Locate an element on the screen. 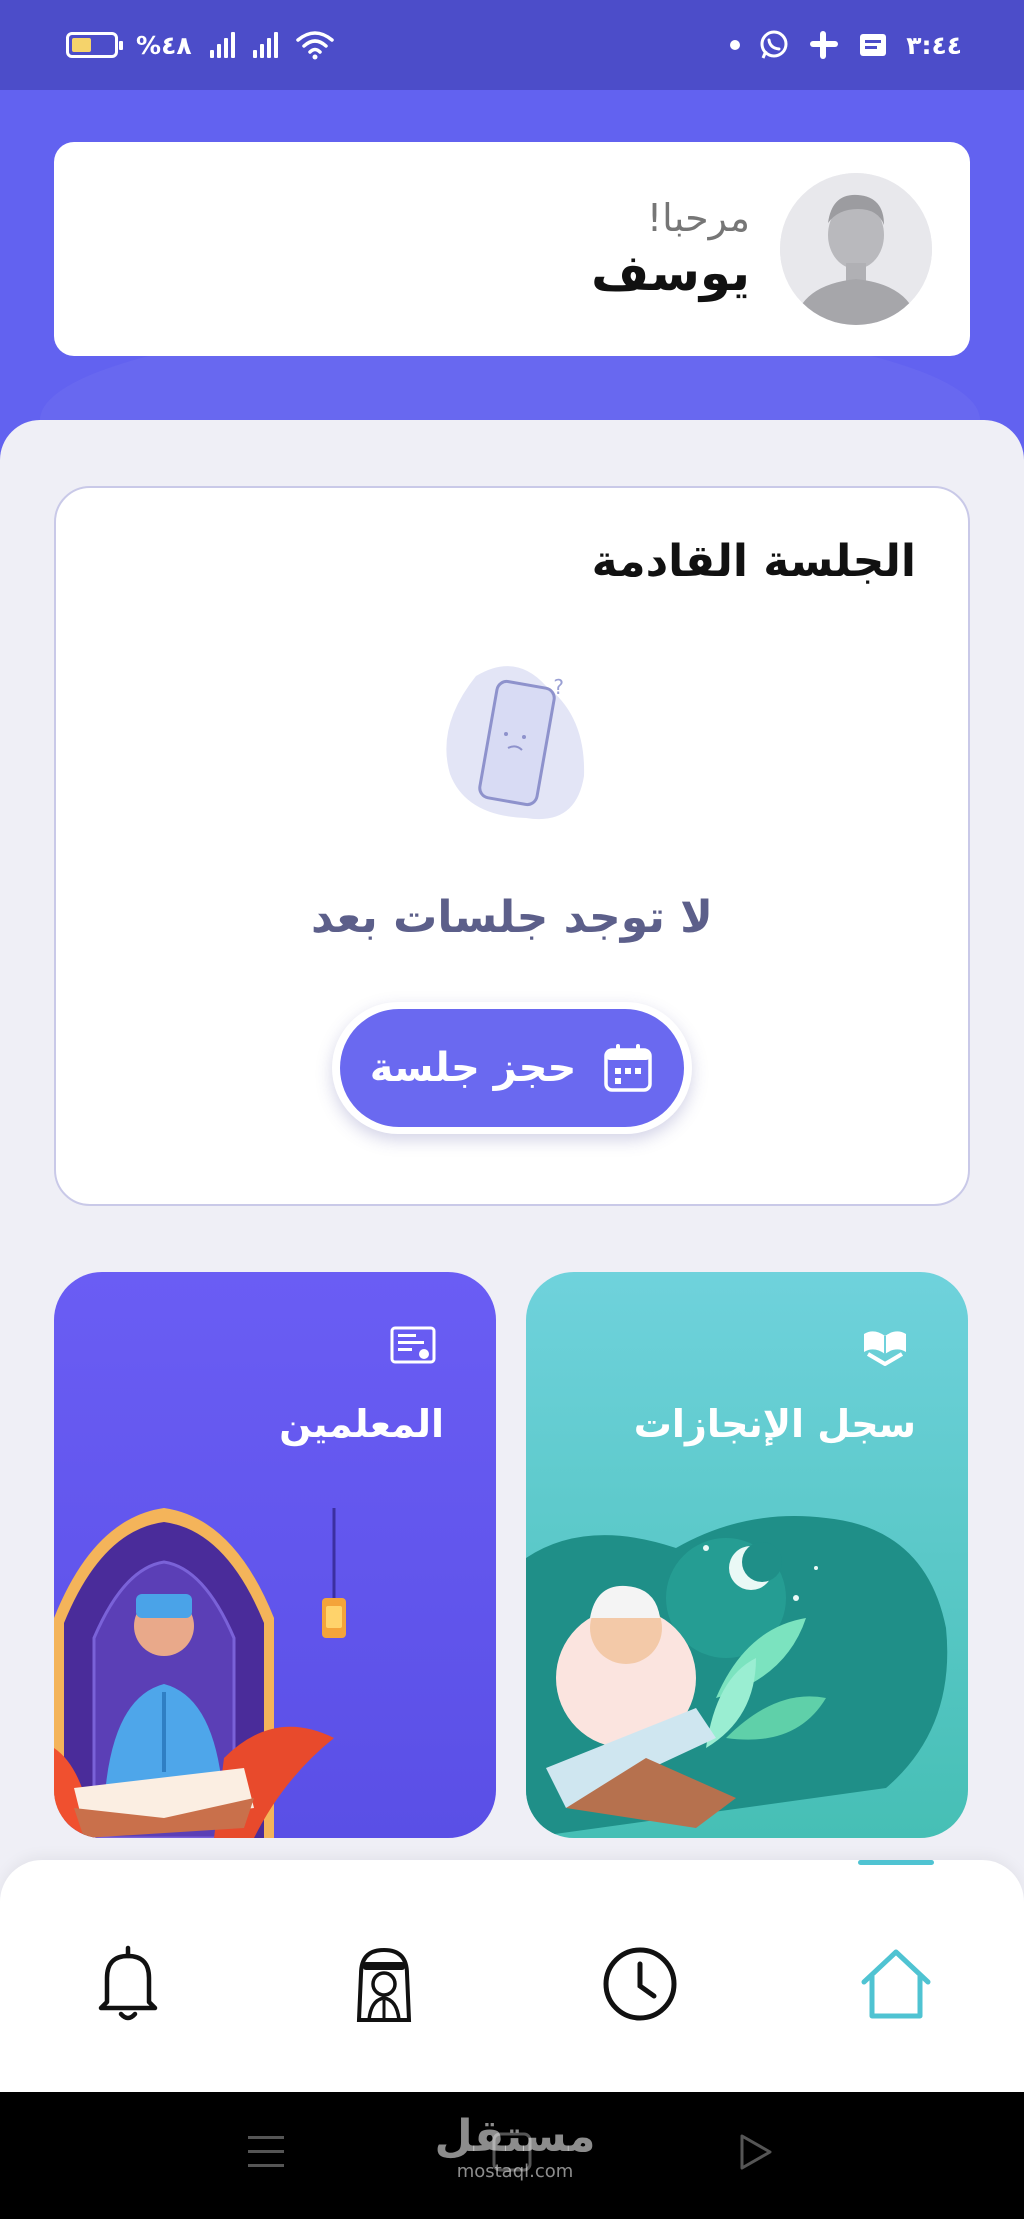 This screenshot has width=1024, height=2219. achievements-tile: سجل الإنجازات is located at coordinates (747, 1555).